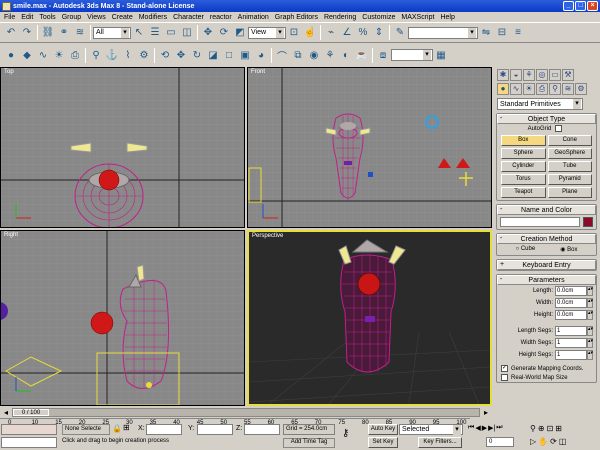 The image size is (600, 450). Describe the element at coordinates (550, 428) in the screenshot. I see `zoom-extents-icon: ⊡` at that location.